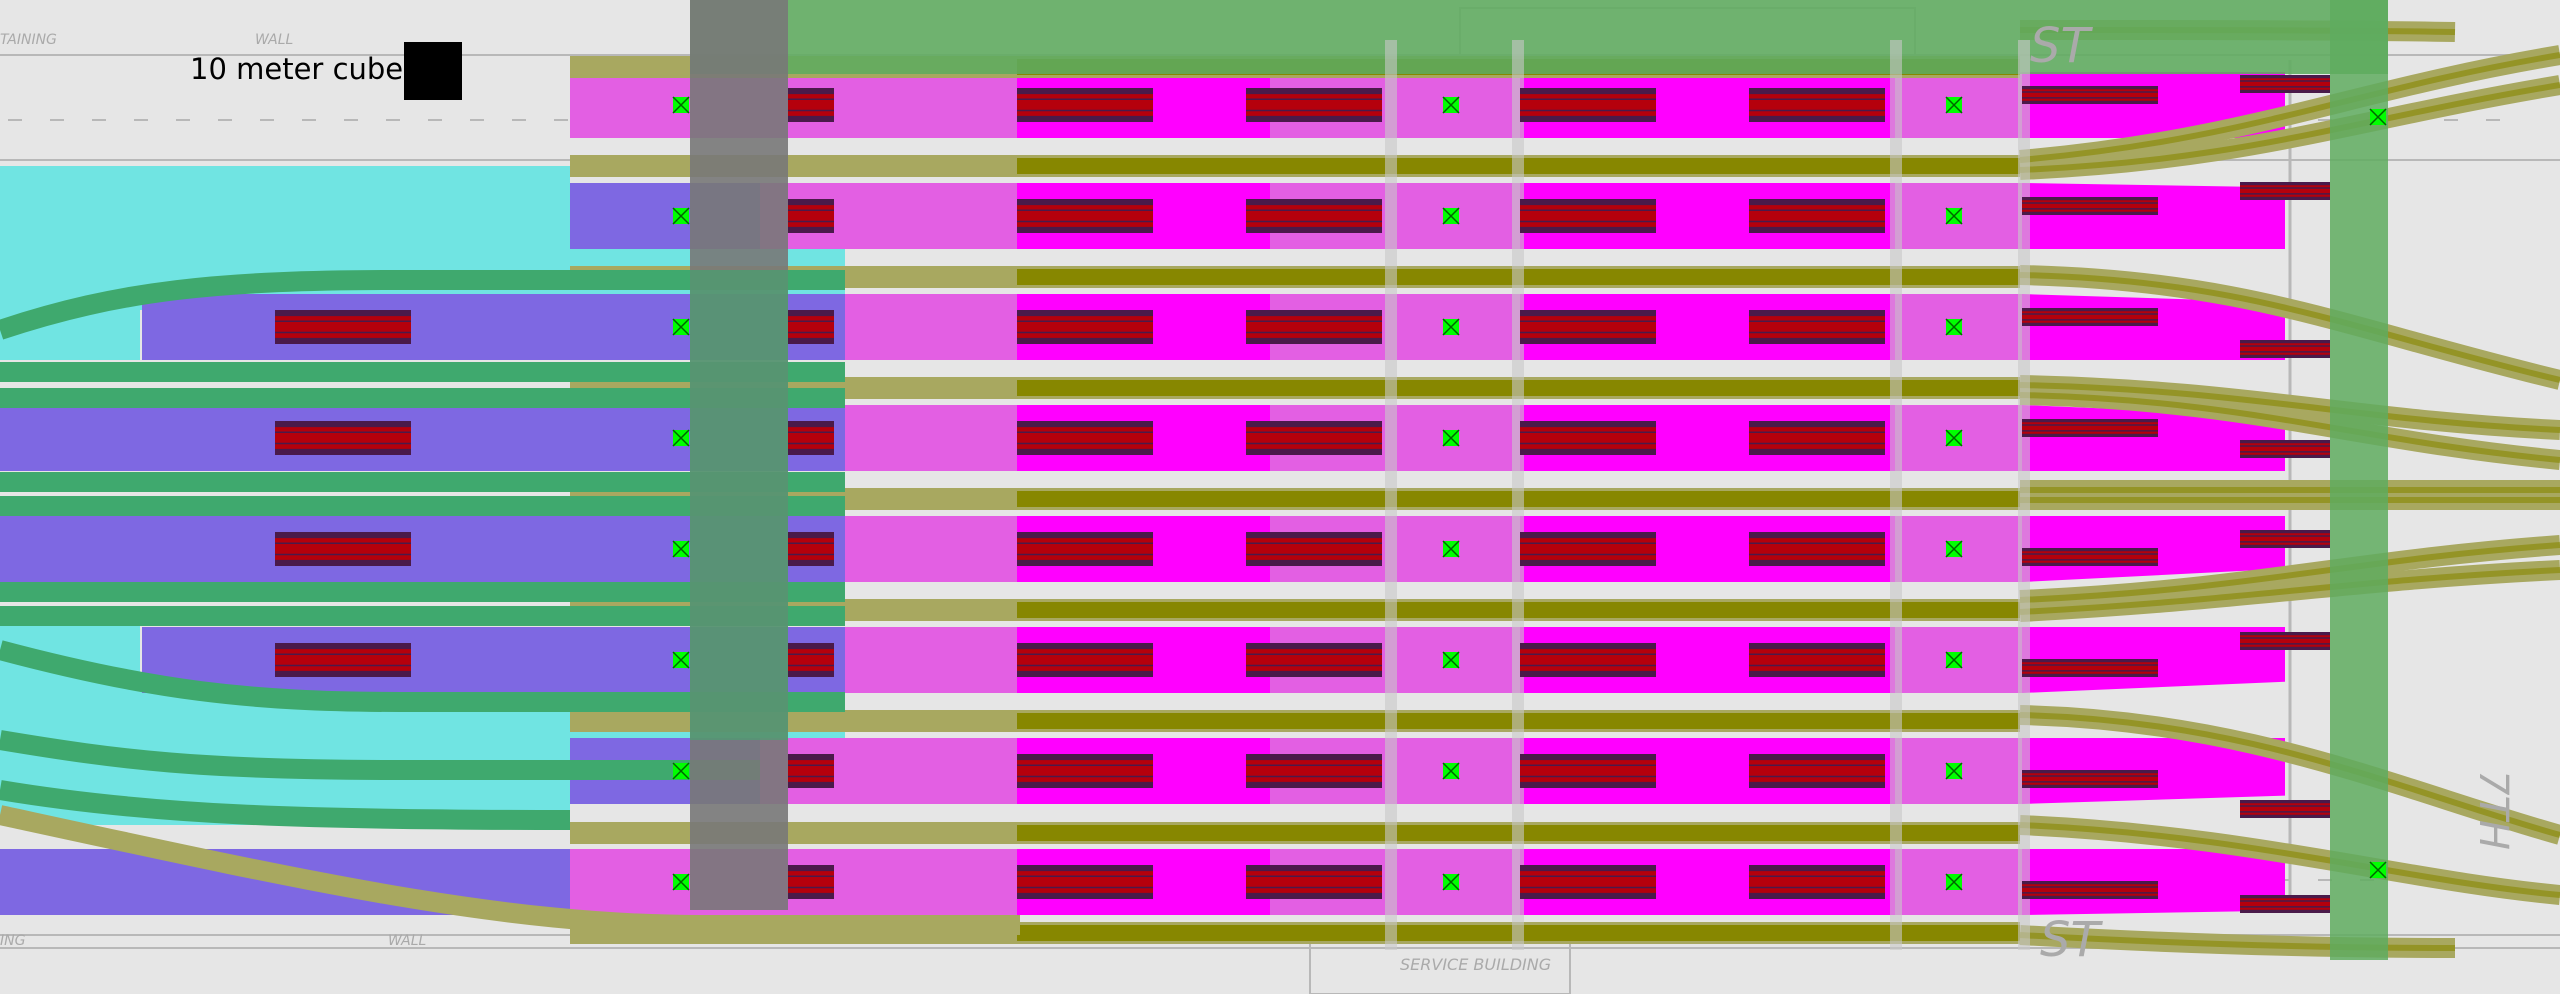  What do you see at coordinates (1475, 964) in the screenshot?
I see `plan-label: SERVICE BUILDING` at bounding box center [1475, 964].